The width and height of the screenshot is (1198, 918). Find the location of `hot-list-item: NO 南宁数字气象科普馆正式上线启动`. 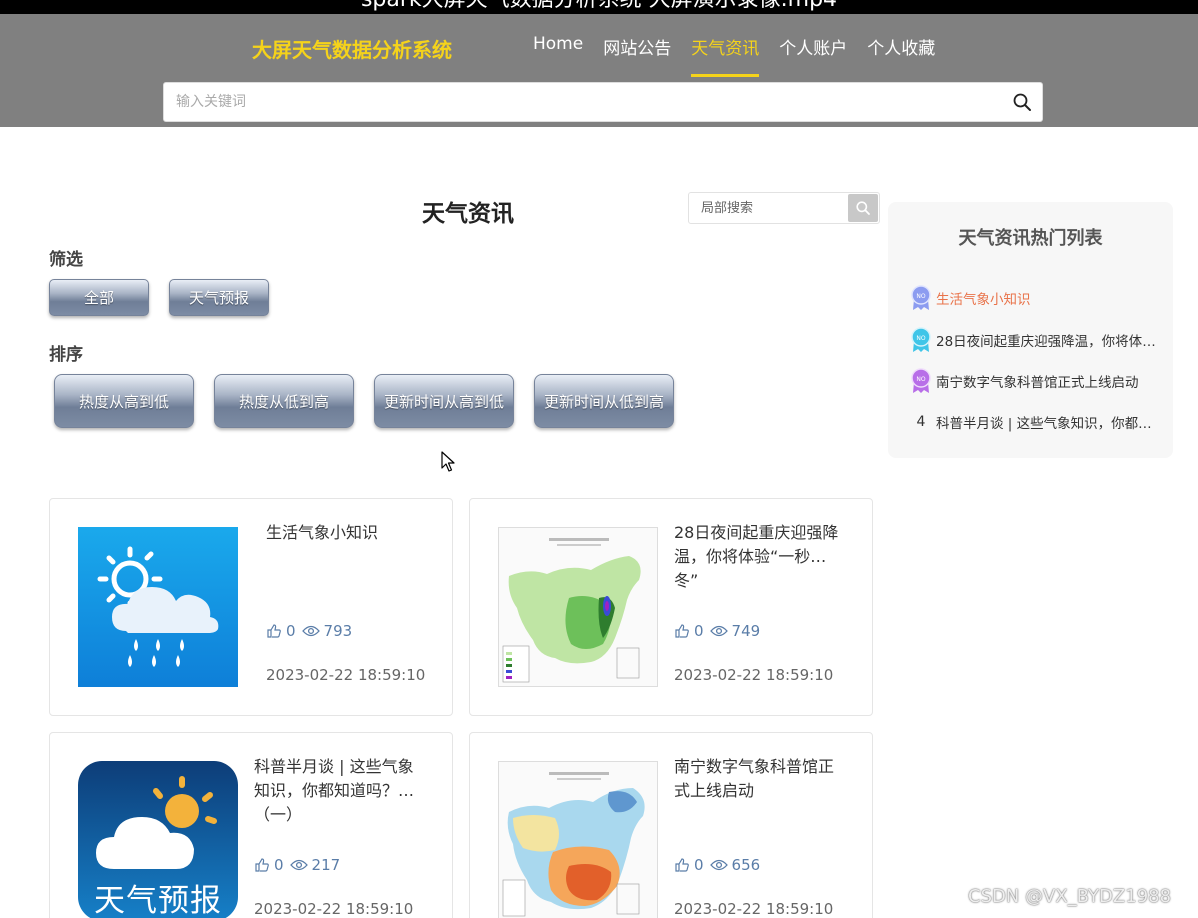

hot-list-item: NO 南宁数字气象科普馆正式上线启动 is located at coordinates (1031, 381).